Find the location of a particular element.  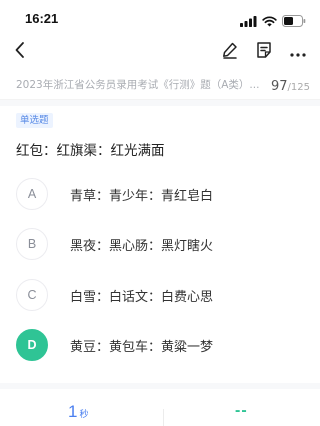

option-text: 黄豆：黄包车：黄粱一梦 is located at coordinates (142, 347).